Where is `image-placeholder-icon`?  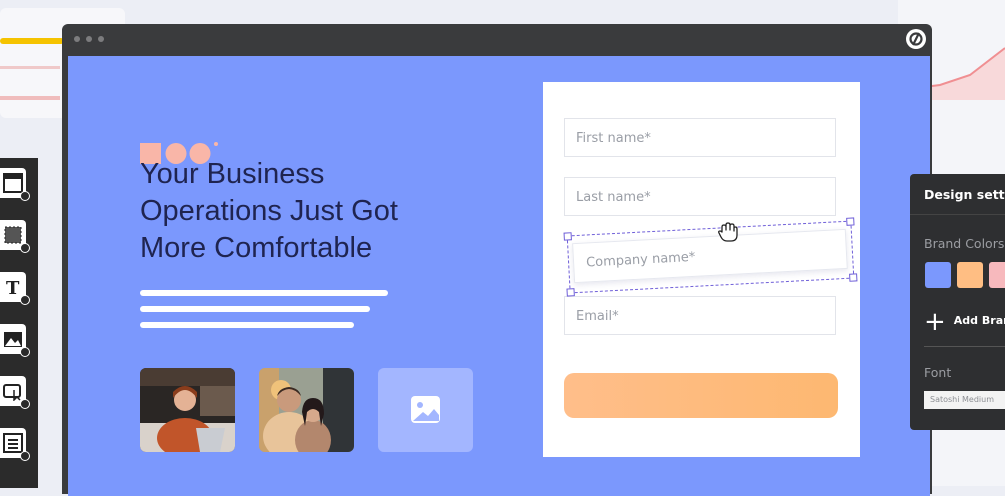 image-placeholder-icon is located at coordinates (425, 409).